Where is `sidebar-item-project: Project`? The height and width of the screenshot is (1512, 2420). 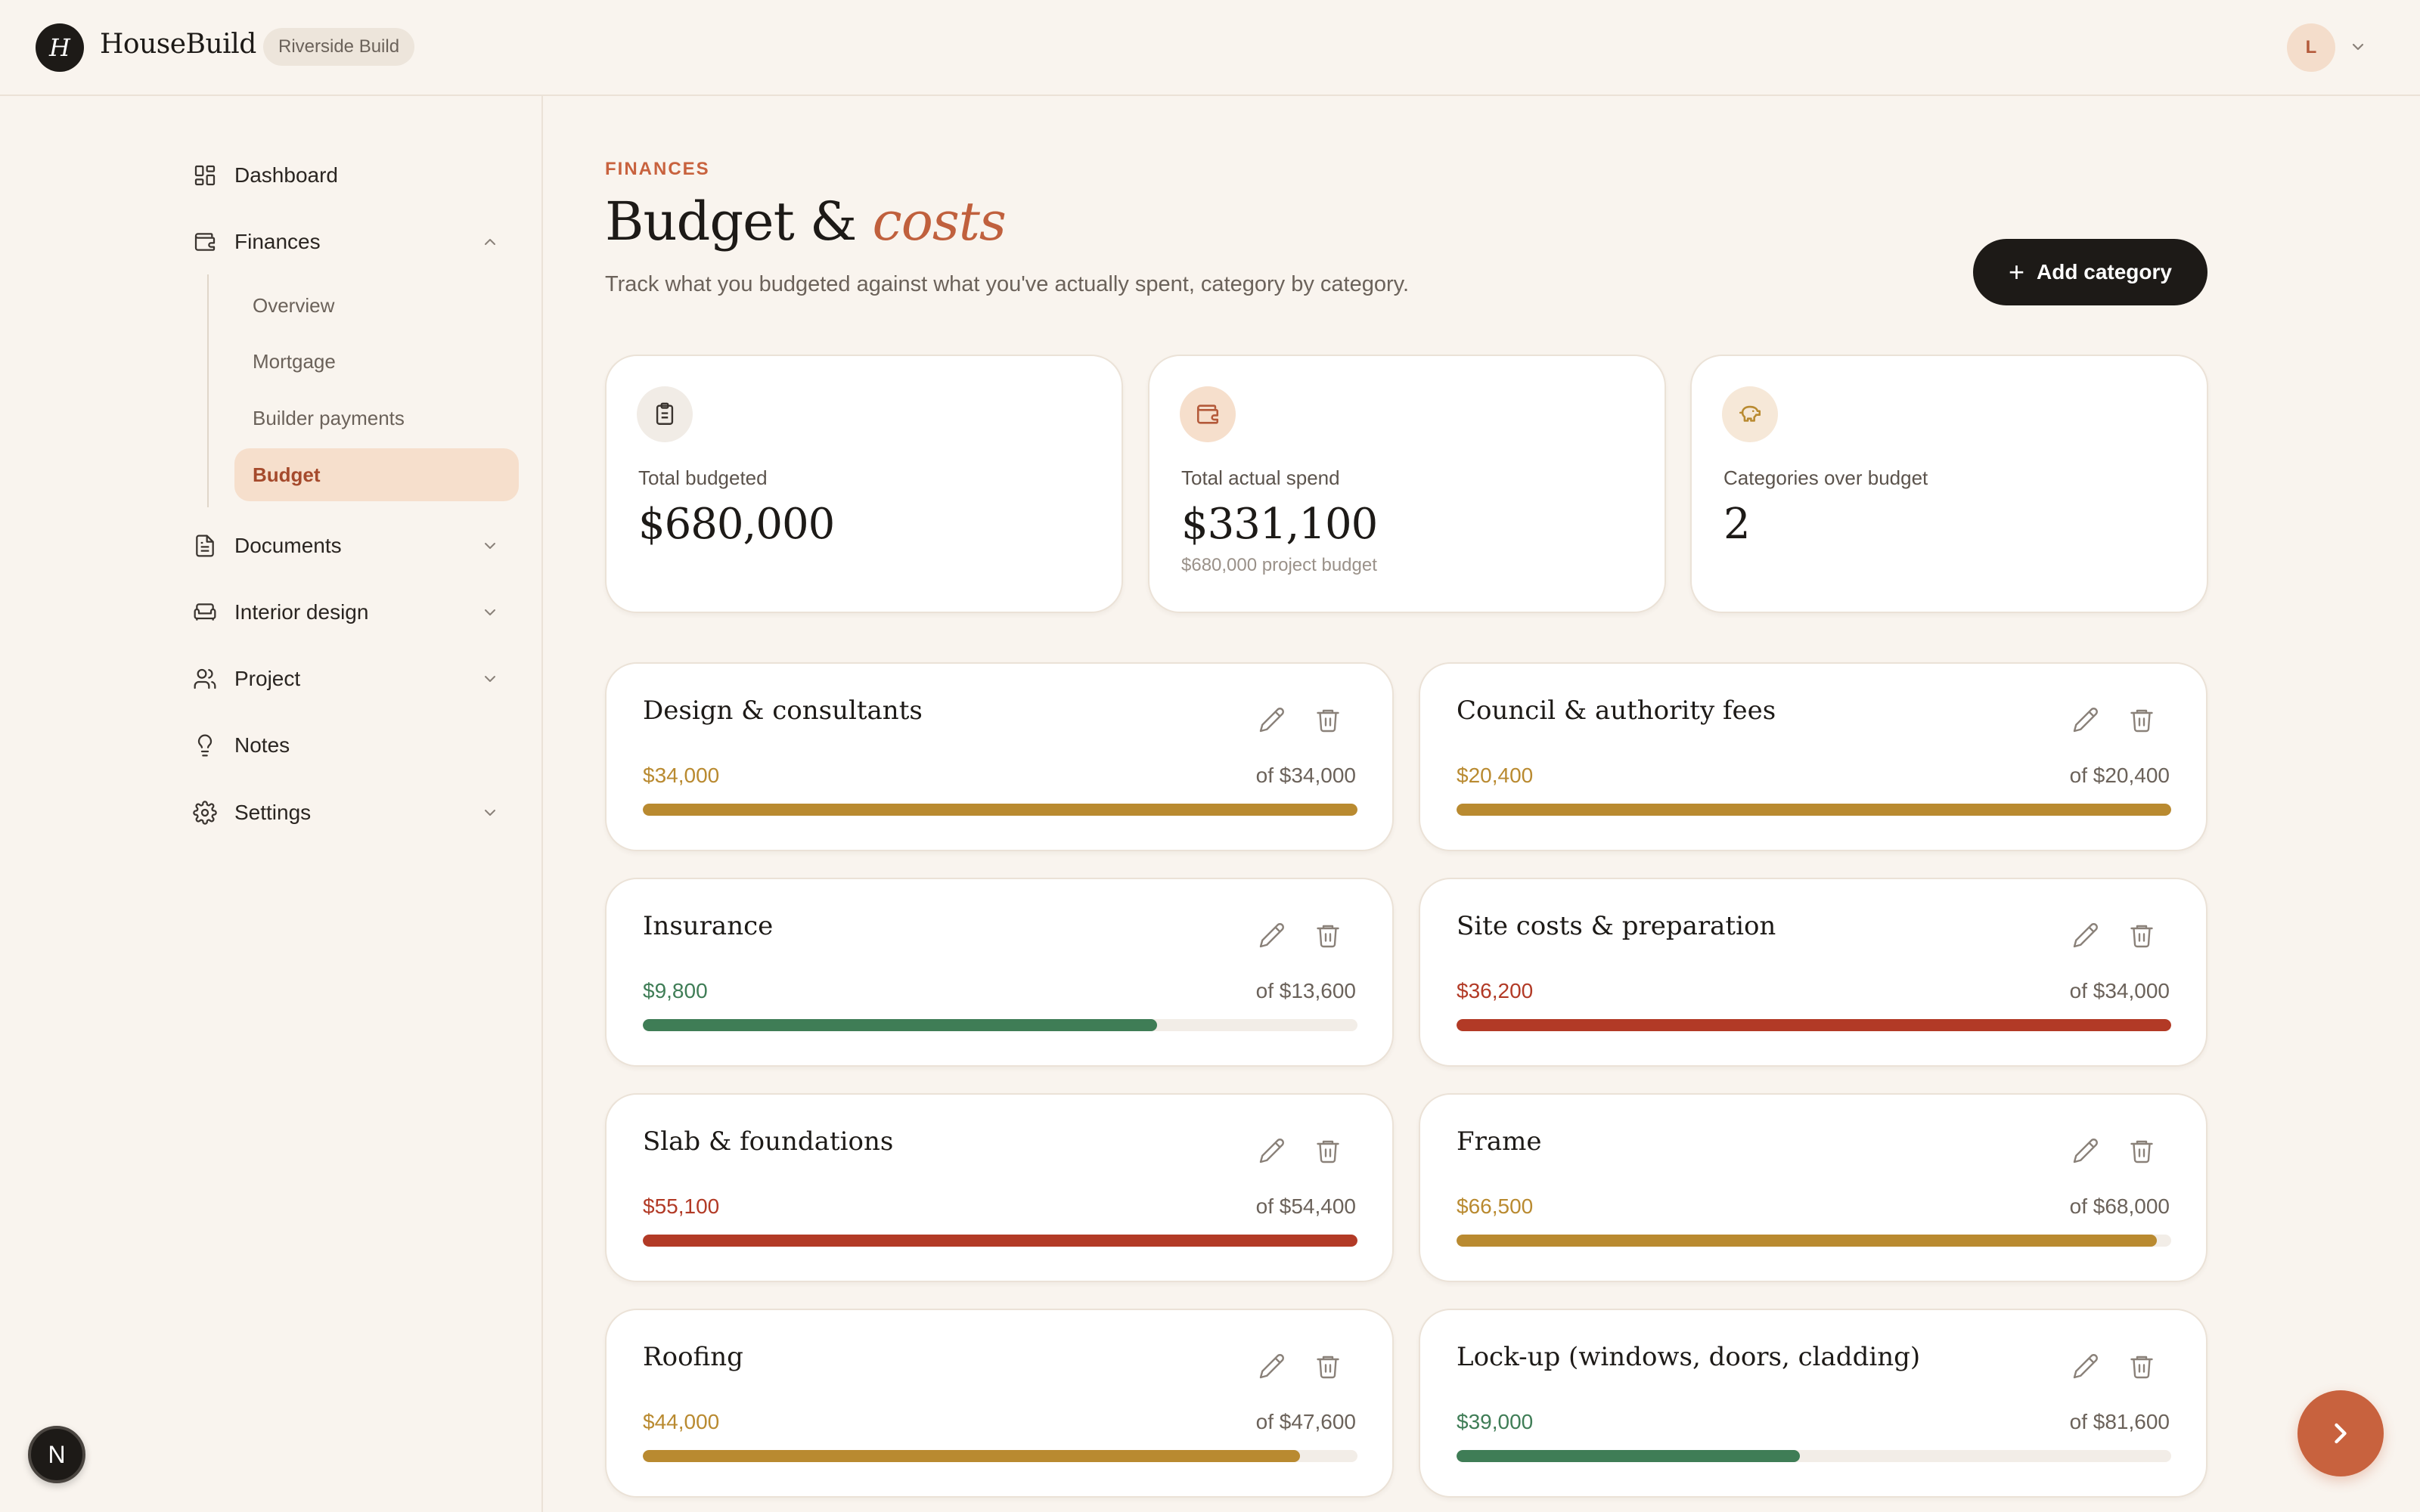 sidebar-item-project: Project is located at coordinates (351, 679).